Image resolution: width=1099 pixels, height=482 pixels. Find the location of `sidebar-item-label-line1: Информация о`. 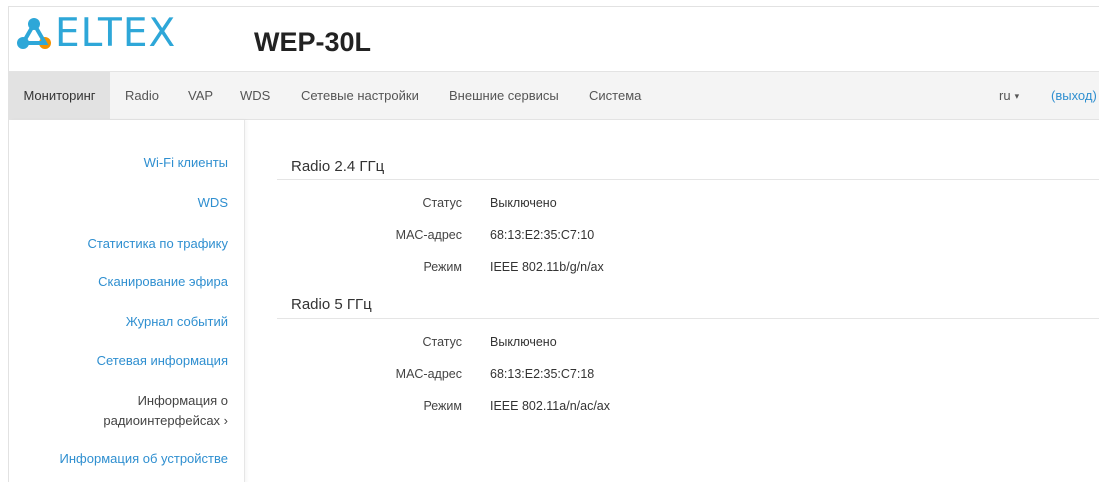

sidebar-item-label-line1: Информация о is located at coordinates (182, 400).